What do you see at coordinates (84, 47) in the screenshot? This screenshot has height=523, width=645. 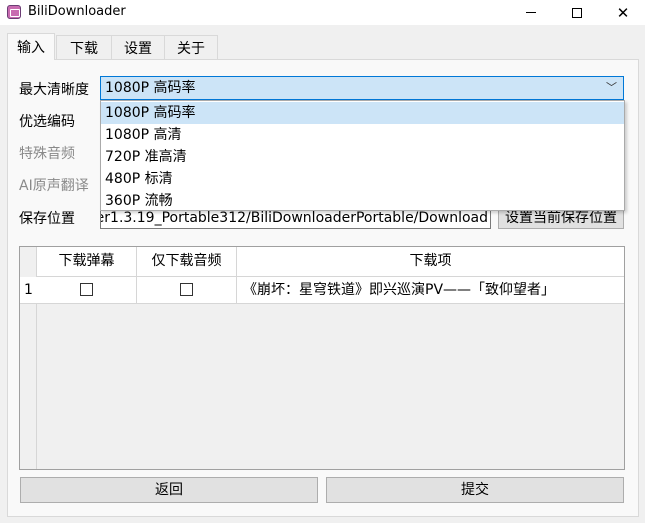 I see `tab-download: 下载` at bounding box center [84, 47].